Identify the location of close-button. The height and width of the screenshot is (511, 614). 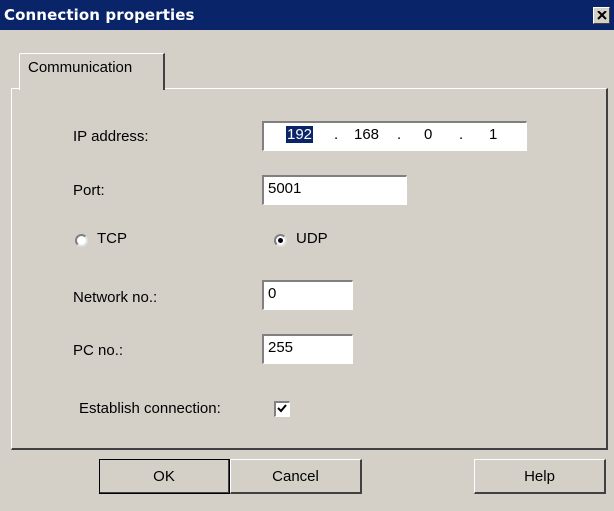
(601, 15).